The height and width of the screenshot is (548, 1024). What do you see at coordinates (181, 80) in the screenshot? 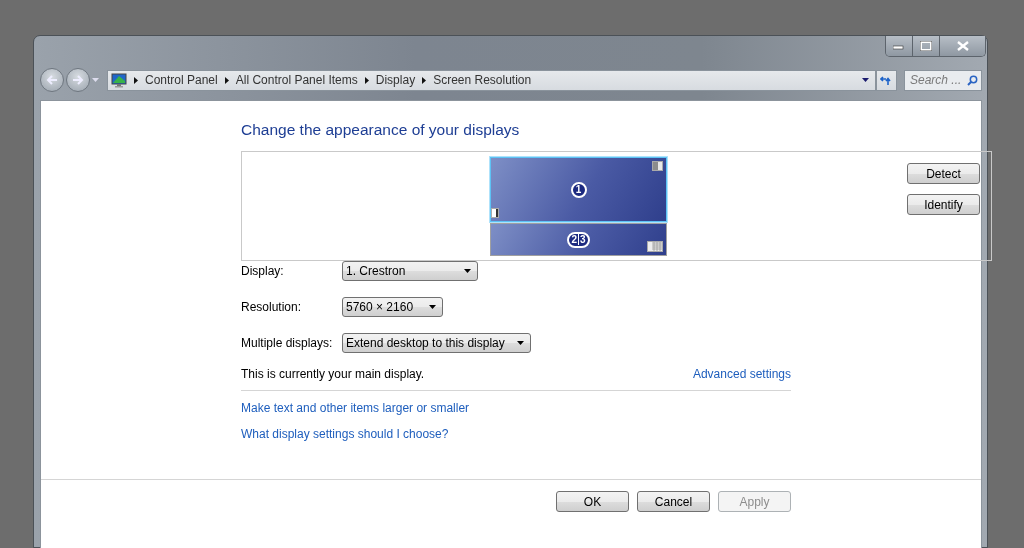
I see `breadcrumb: Control Panel` at bounding box center [181, 80].